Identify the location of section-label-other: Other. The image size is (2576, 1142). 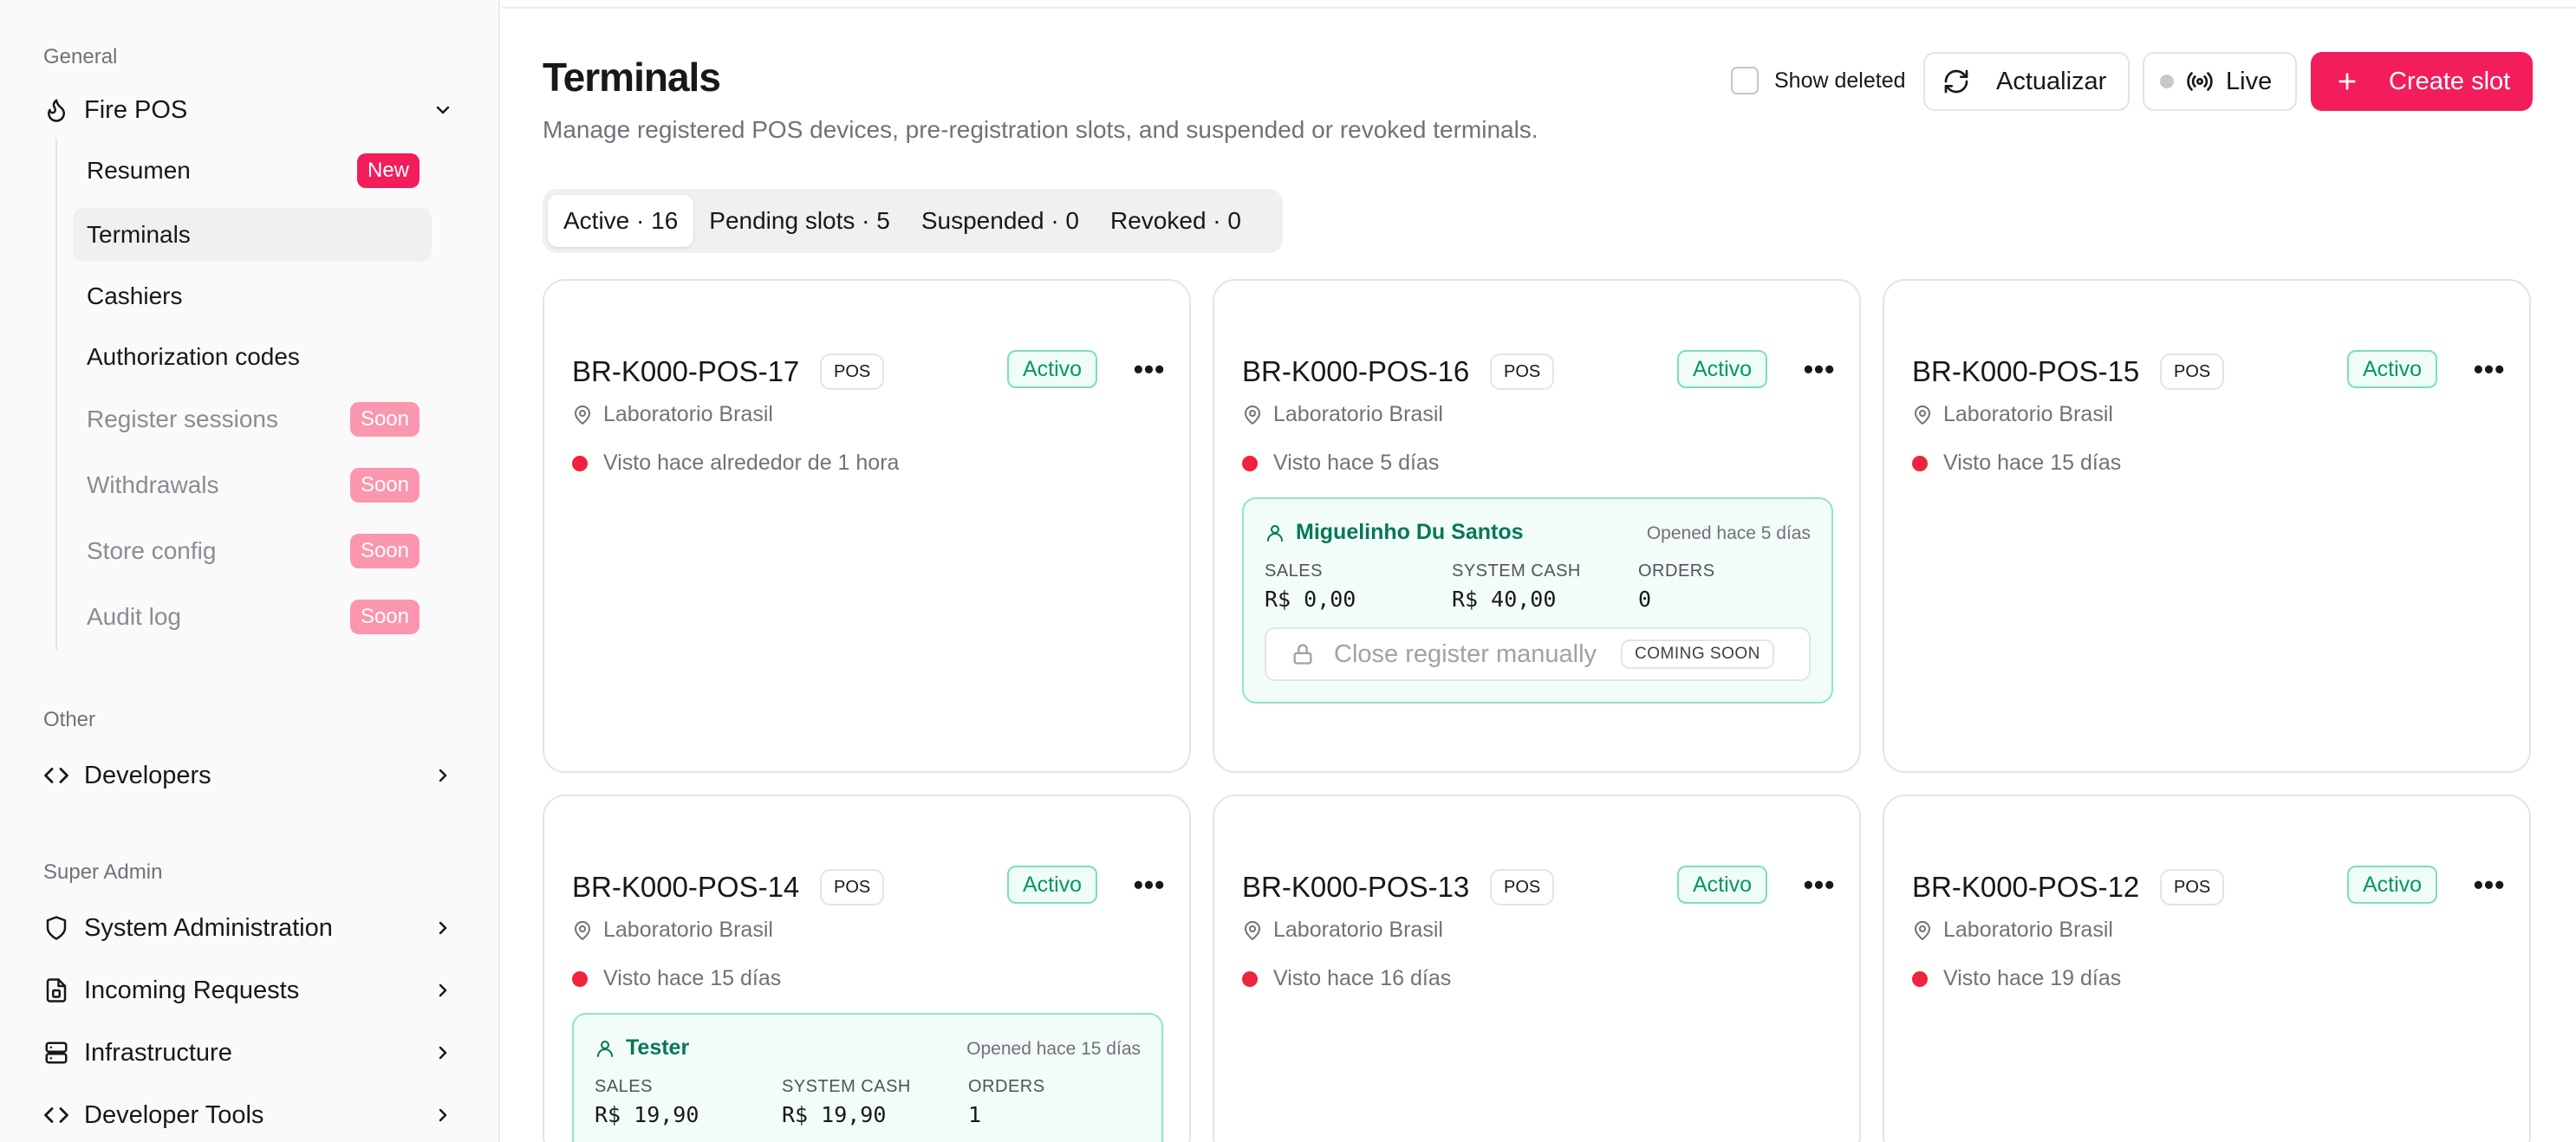
(69, 719).